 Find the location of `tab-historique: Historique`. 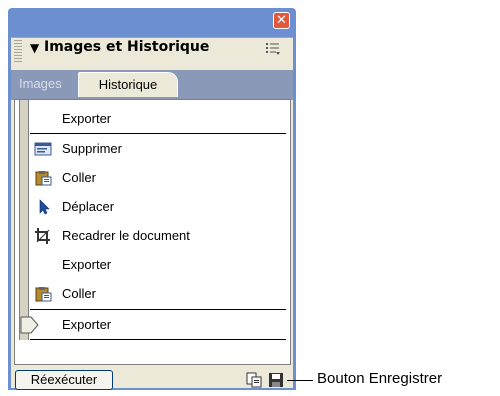

tab-historique: Historique is located at coordinates (128, 84).